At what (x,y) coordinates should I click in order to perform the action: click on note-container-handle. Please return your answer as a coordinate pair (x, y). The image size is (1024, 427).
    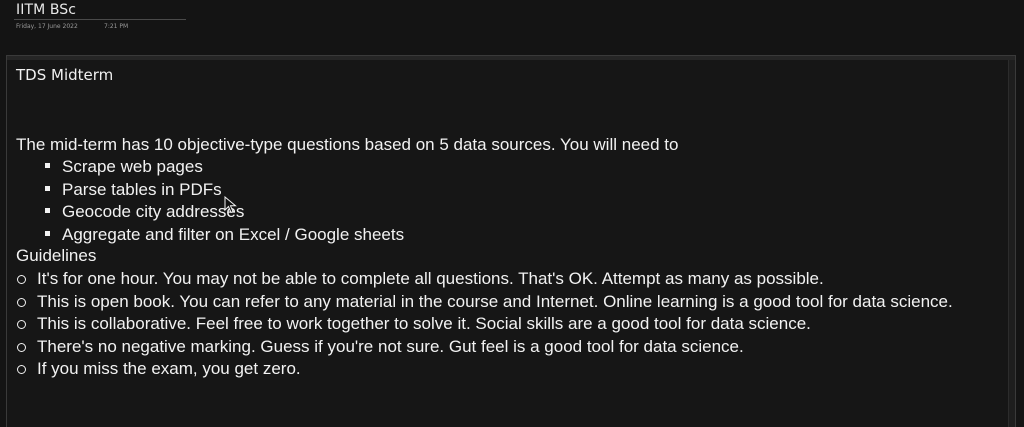
    Looking at the image, I should click on (511, 58).